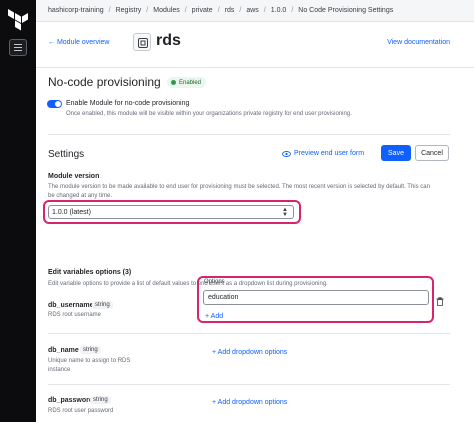  Describe the element at coordinates (214, 282) in the screenshot. I see `options-label: Options` at that location.